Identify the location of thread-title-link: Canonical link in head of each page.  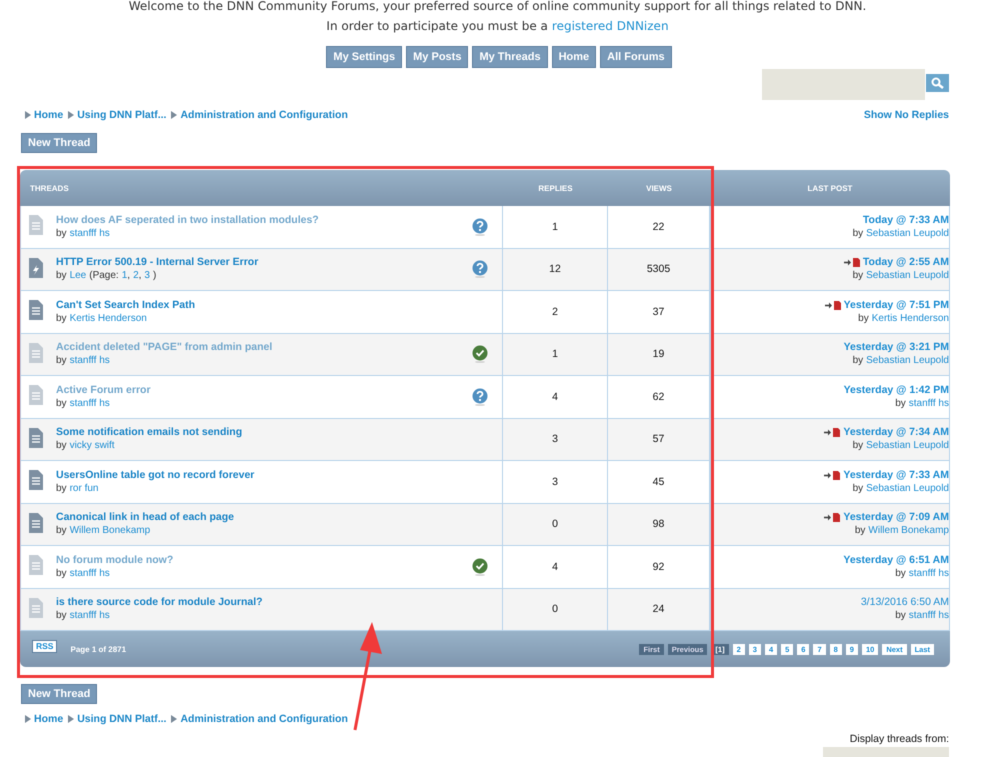
(272, 517).